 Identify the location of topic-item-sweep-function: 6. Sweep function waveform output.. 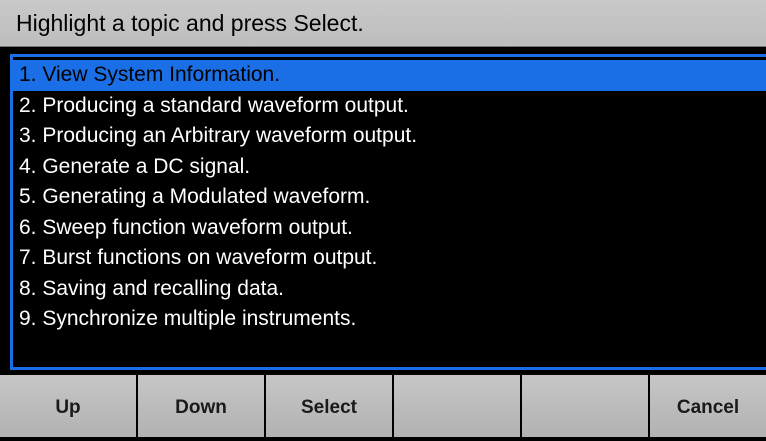
(389, 228).